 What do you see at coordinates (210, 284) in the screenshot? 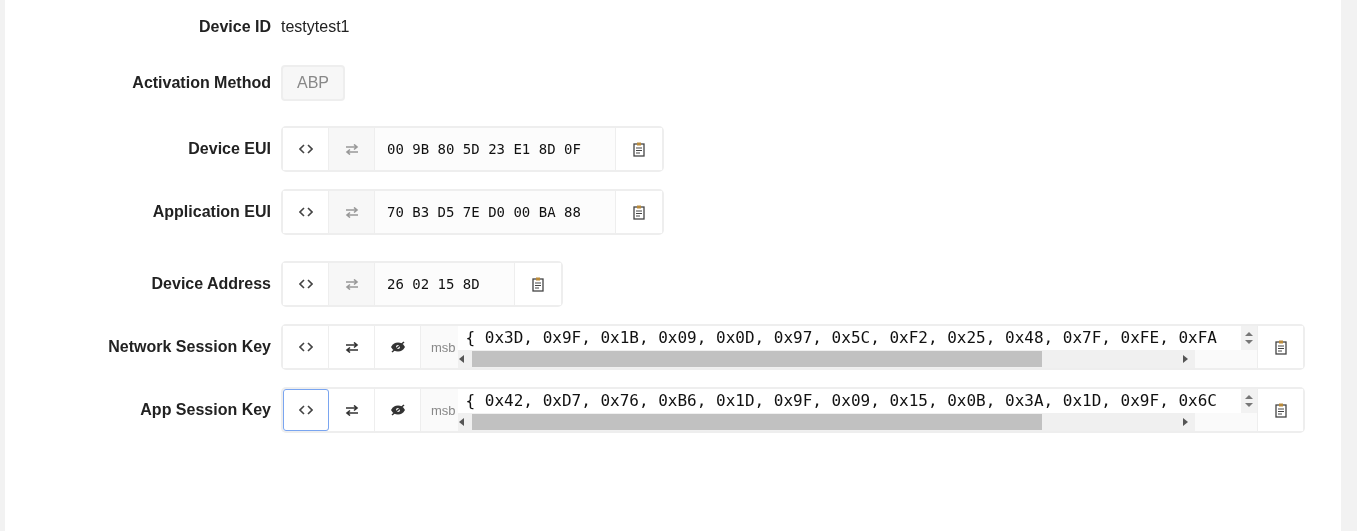
I see `field-label: Device Address` at bounding box center [210, 284].